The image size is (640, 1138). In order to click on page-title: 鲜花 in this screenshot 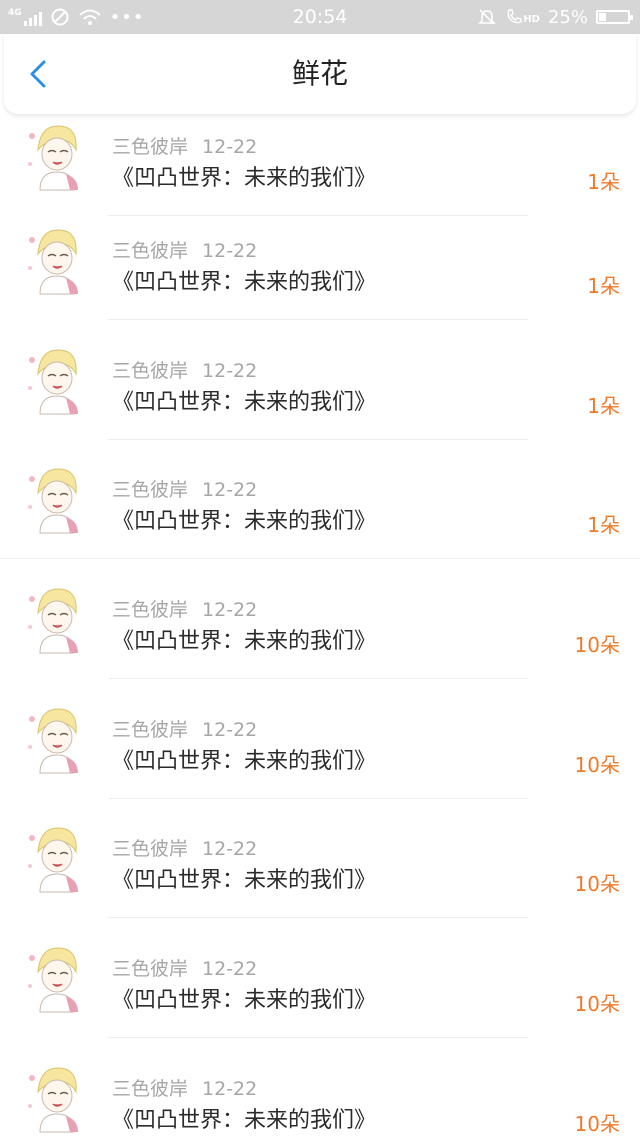, I will do `click(319, 73)`.